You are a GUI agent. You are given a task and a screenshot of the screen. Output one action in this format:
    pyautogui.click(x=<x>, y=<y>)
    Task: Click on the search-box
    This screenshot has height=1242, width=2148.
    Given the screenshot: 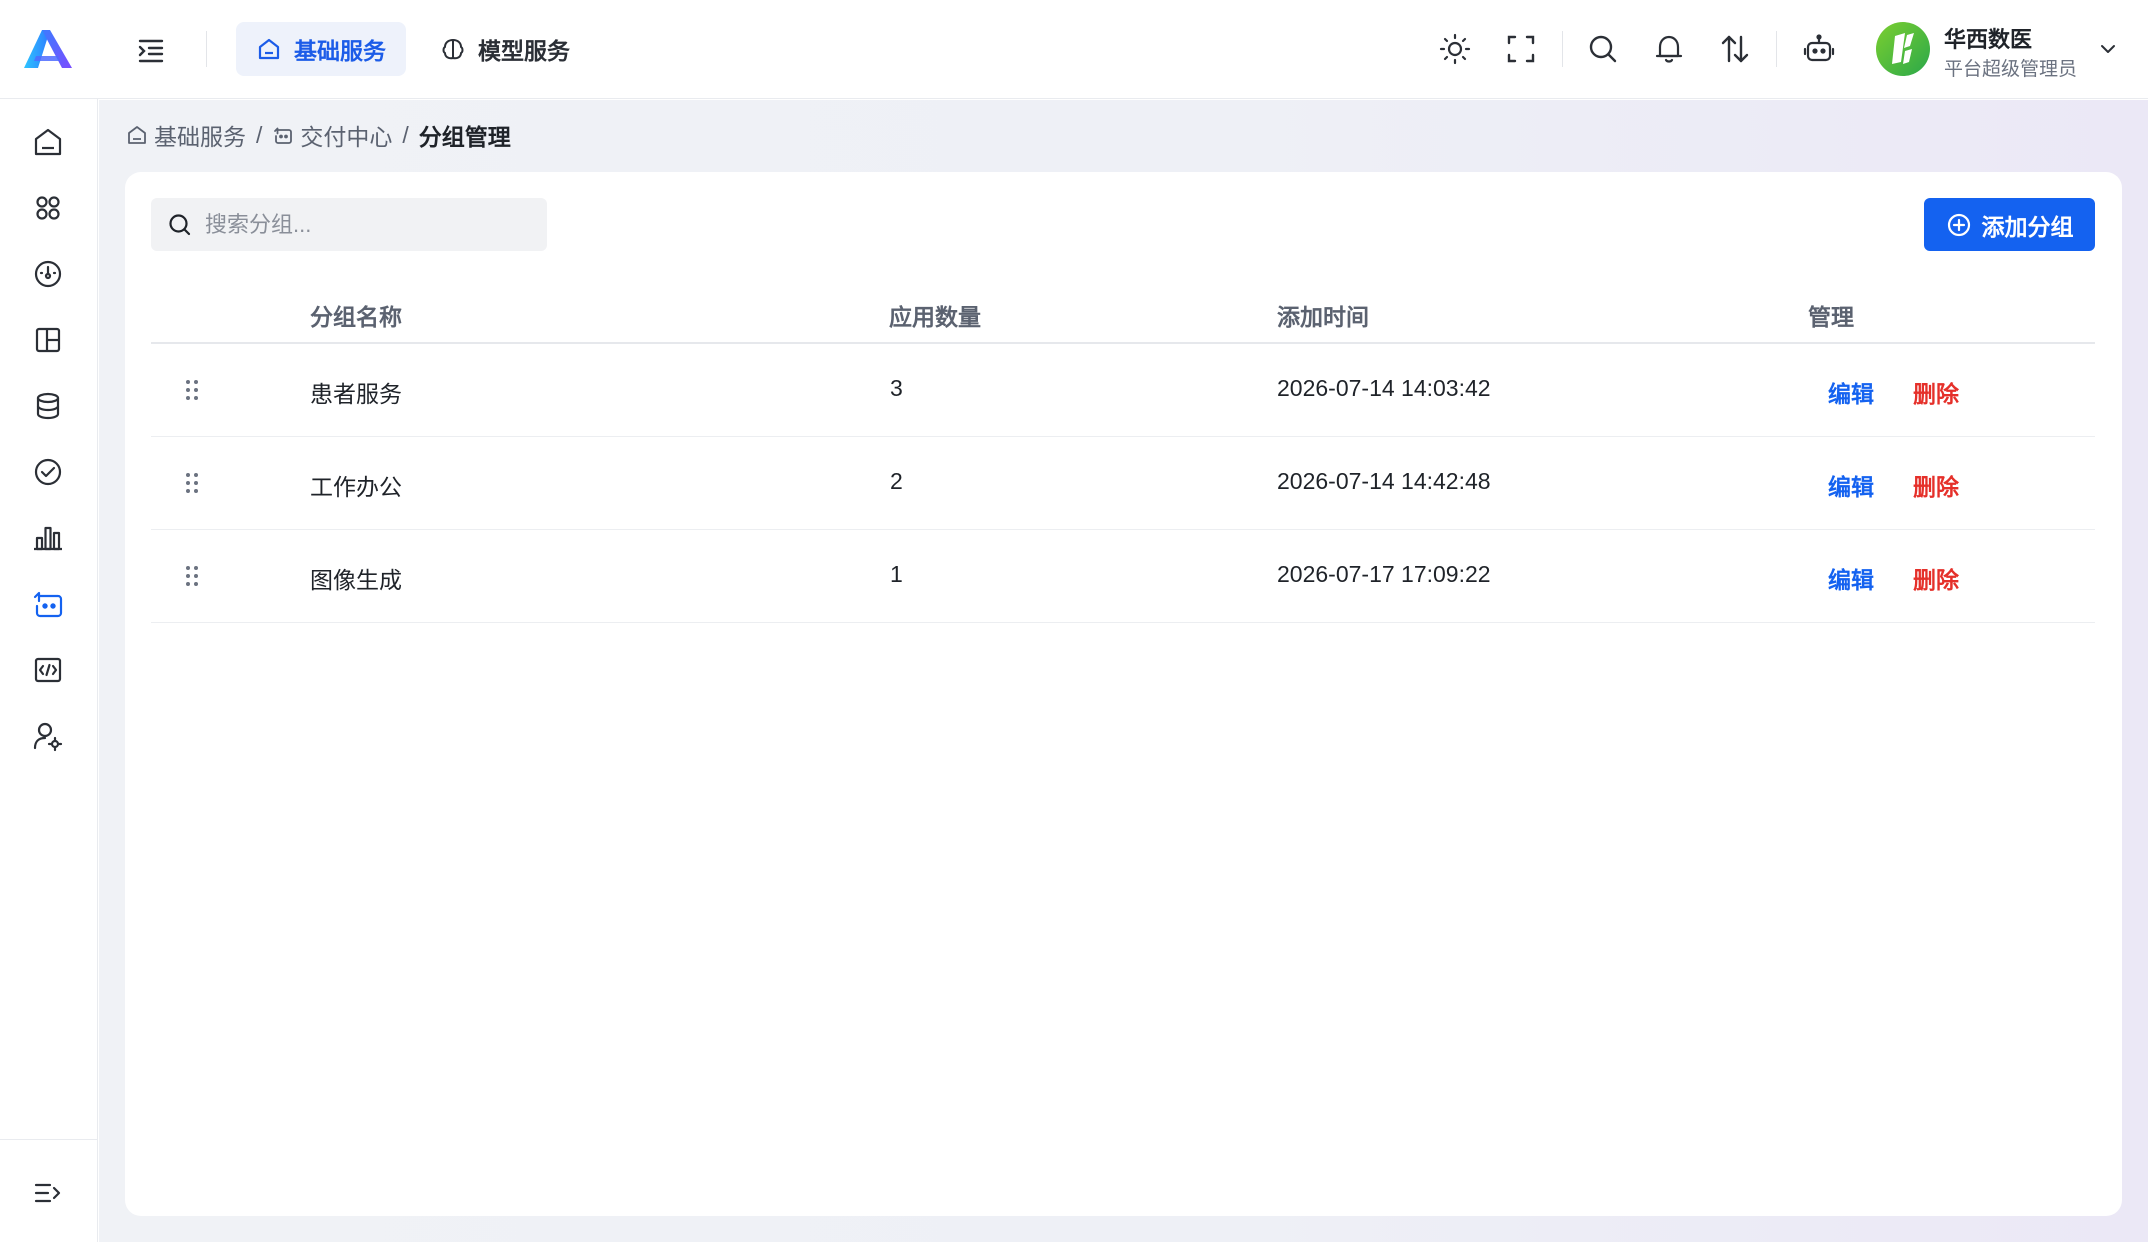 What is the action you would take?
    pyautogui.click(x=349, y=224)
    